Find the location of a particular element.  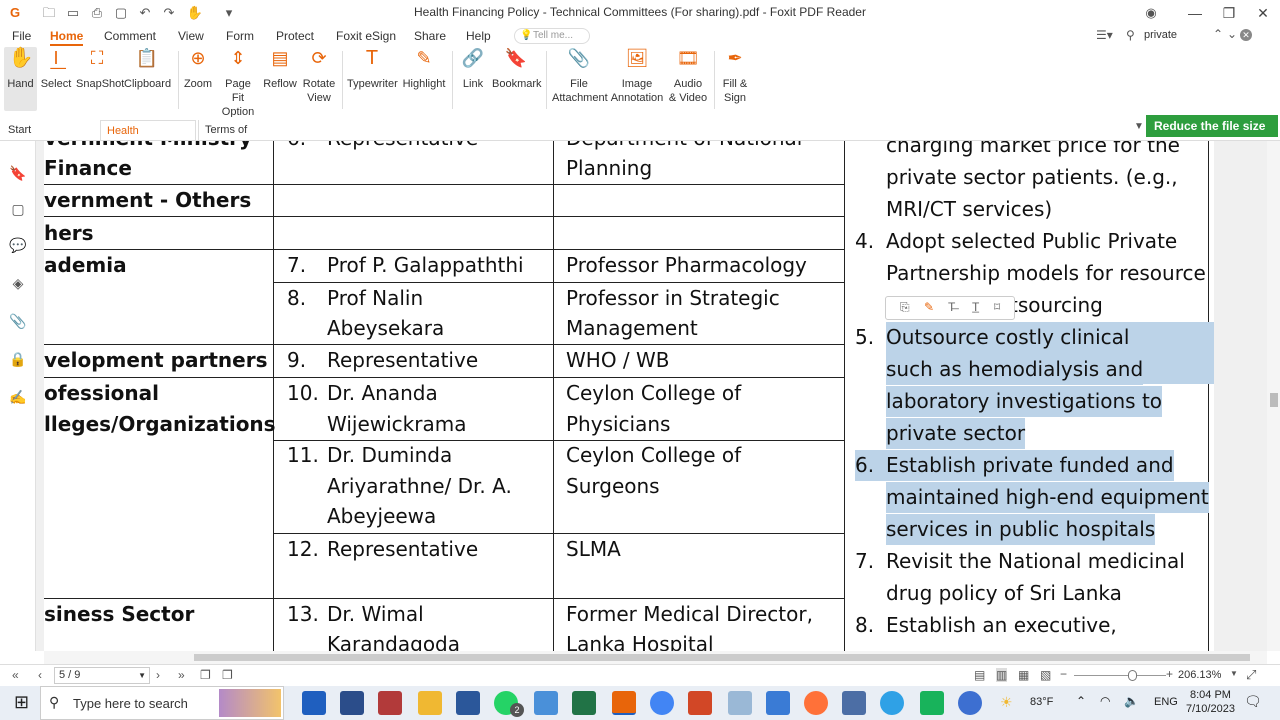

file-explorer-icon is located at coordinates (430, 703).